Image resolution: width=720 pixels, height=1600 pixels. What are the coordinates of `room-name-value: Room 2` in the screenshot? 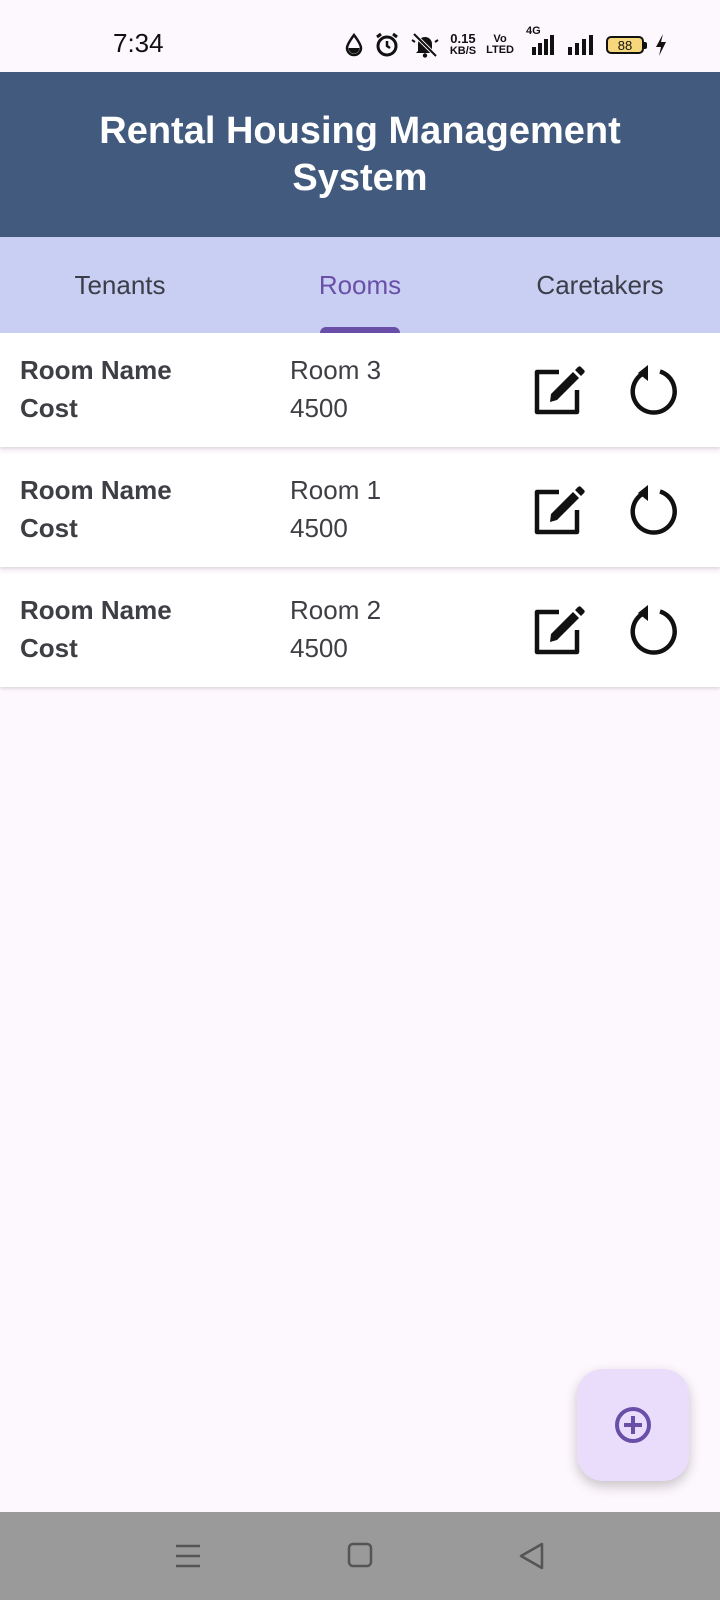 It's located at (336, 610).